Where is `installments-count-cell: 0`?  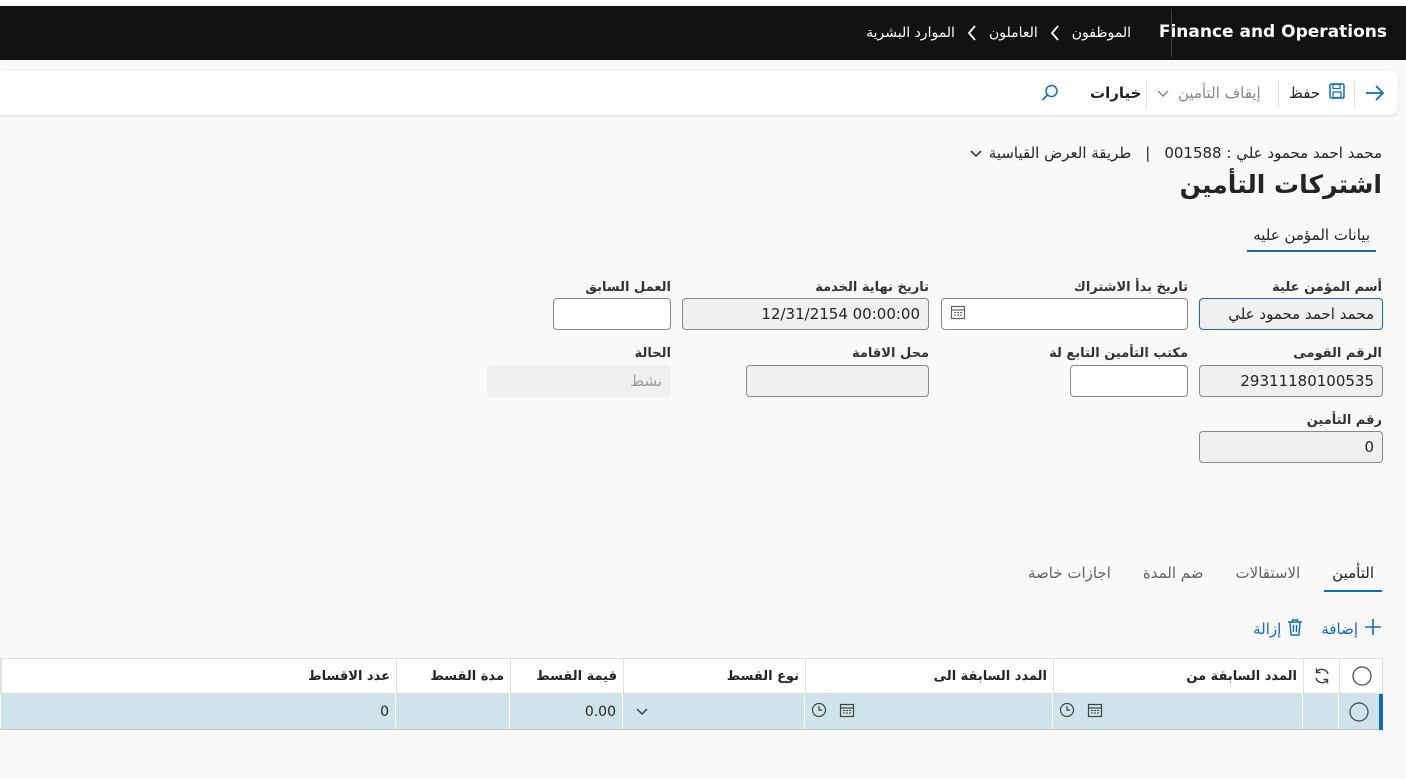
installments-count-cell: 0 is located at coordinates (197, 711).